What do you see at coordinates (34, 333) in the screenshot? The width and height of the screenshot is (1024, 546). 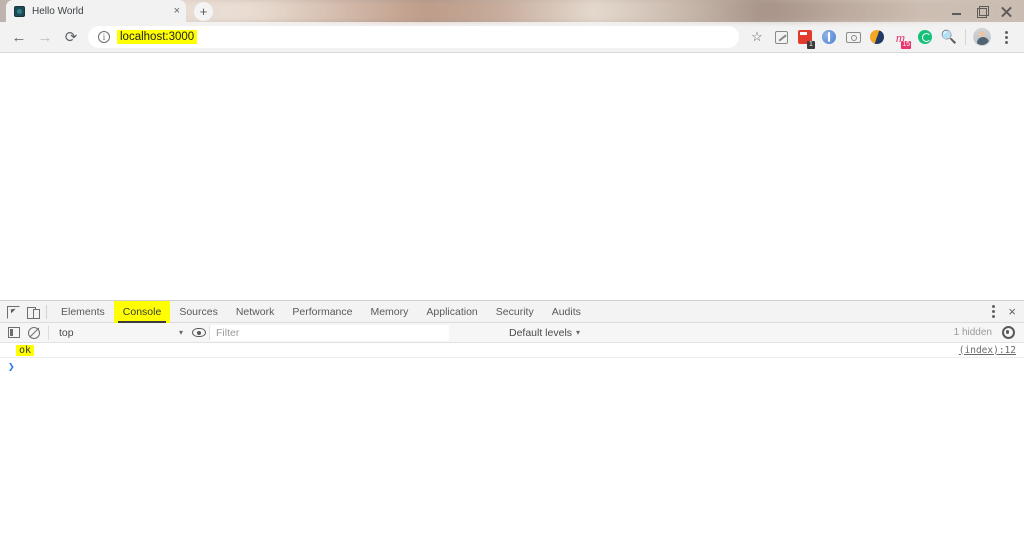 I see `clear-console-button` at bounding box center [34, 333].